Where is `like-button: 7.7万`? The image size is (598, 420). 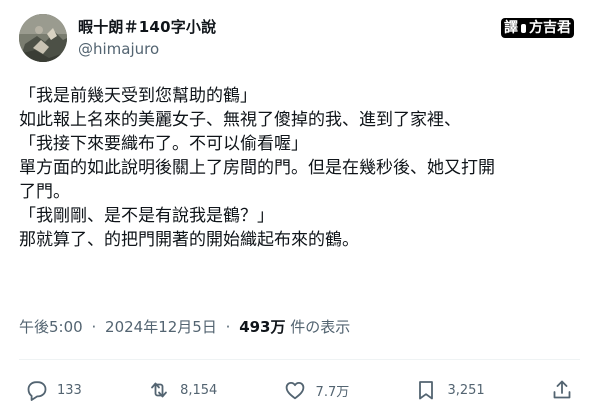
like-button: 7.7万 is located at coordinates (316, 390).